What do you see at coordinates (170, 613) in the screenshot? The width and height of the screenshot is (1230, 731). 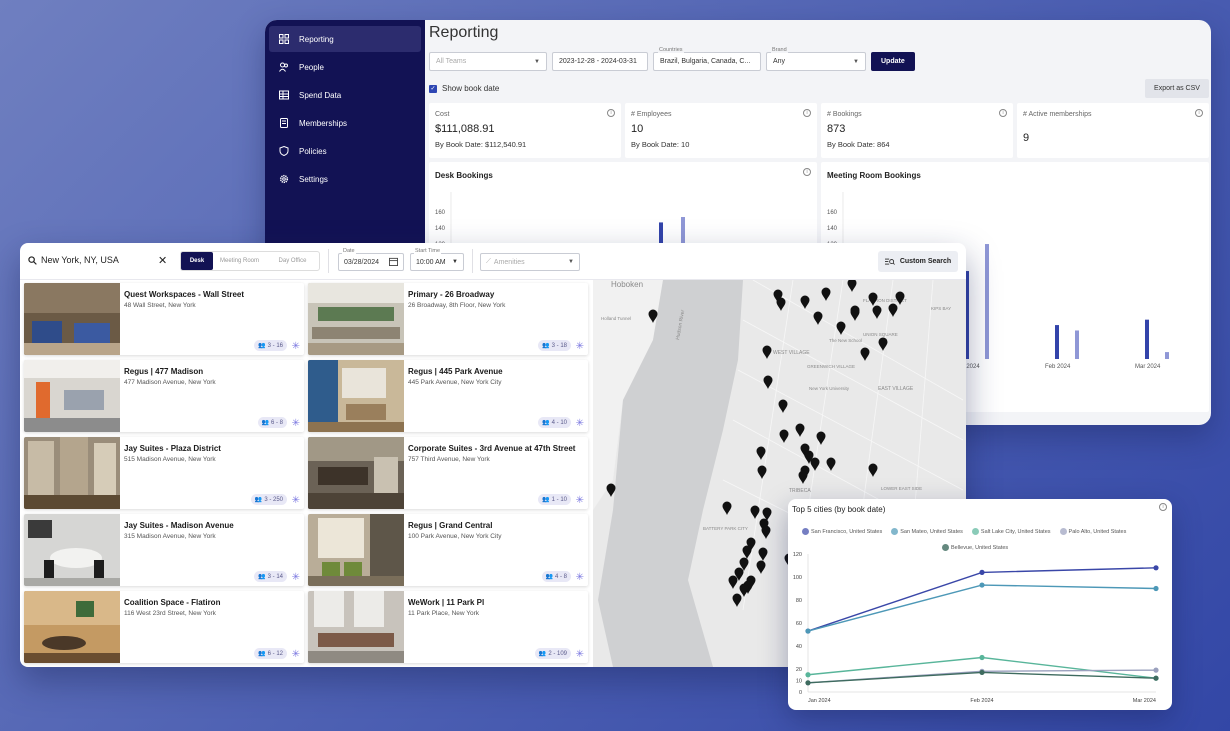 I see `listing-address: 116 West 23rd Street, New York` at bounding box center [170, 613].